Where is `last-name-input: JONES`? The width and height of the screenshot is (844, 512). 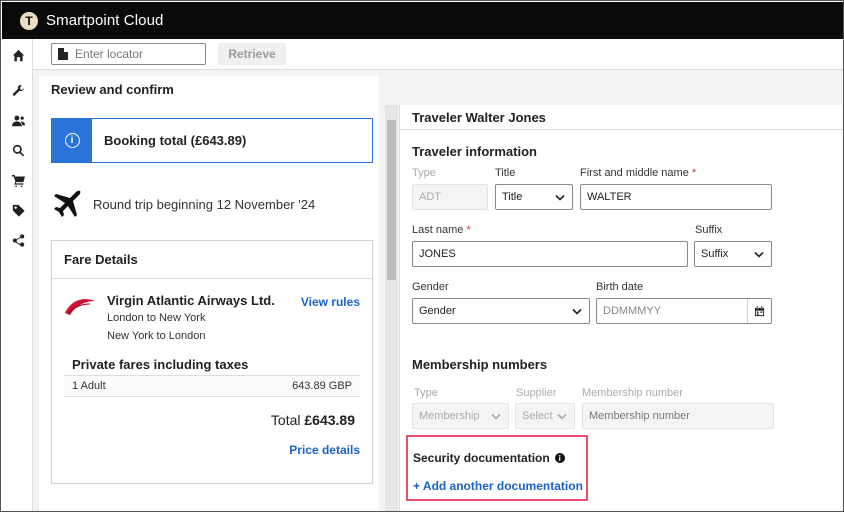
last-name-input: JONES is located at coordinates (550, 254).